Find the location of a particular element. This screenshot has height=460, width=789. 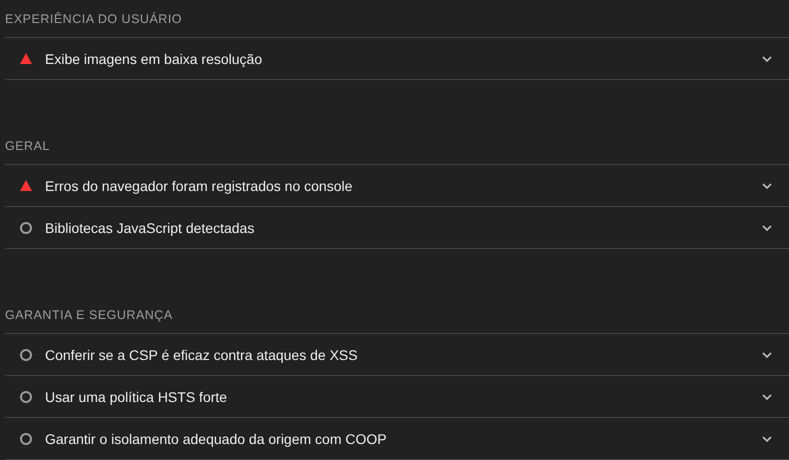

section-heading: GERAL is located at coordinates (397, 146).